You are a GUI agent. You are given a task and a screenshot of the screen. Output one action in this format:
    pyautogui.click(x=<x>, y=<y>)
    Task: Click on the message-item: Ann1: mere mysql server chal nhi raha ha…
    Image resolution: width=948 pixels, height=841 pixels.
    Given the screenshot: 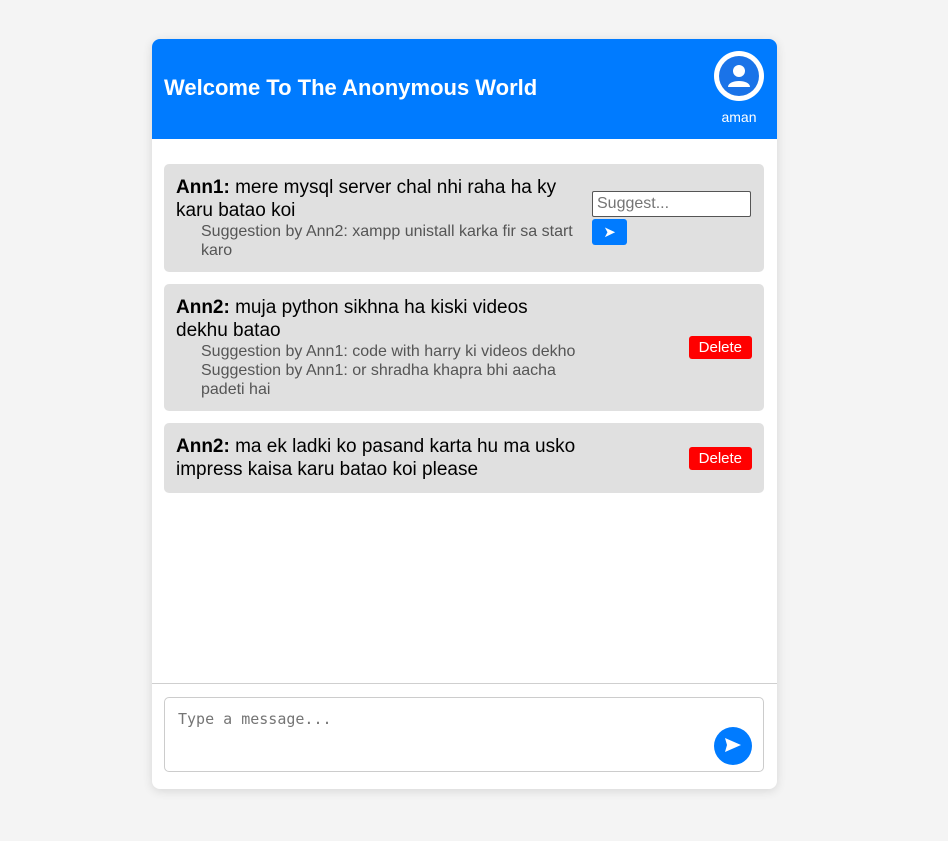 What is the action you would take?
    pyautogui.click(x=464, y=218)
    